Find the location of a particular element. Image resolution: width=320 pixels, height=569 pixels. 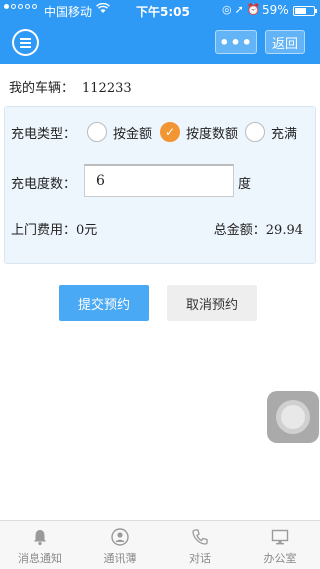

tab-label: 对话 is located at coordinates (200, 558).